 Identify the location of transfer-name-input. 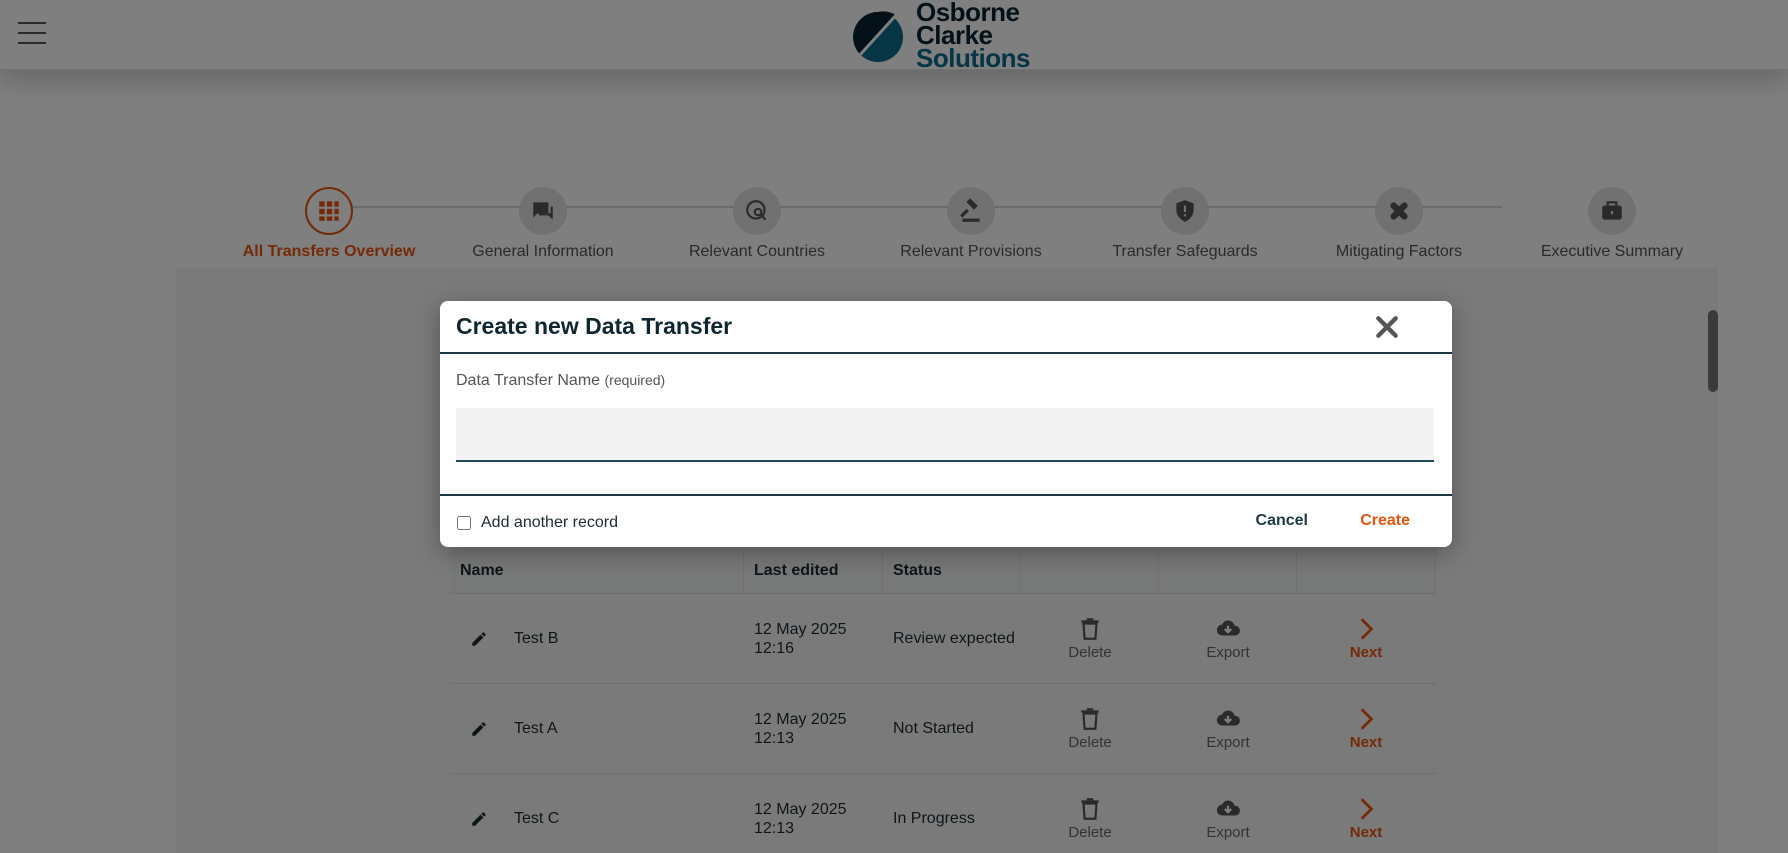
(945, 435).